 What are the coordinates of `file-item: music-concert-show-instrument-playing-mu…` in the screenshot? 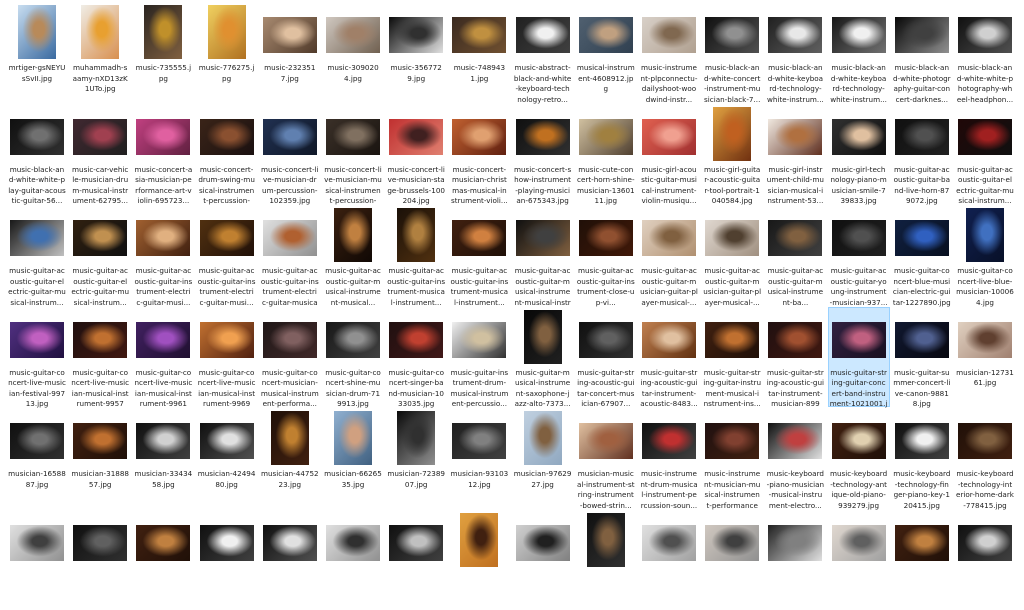 It's located at (543, 154).